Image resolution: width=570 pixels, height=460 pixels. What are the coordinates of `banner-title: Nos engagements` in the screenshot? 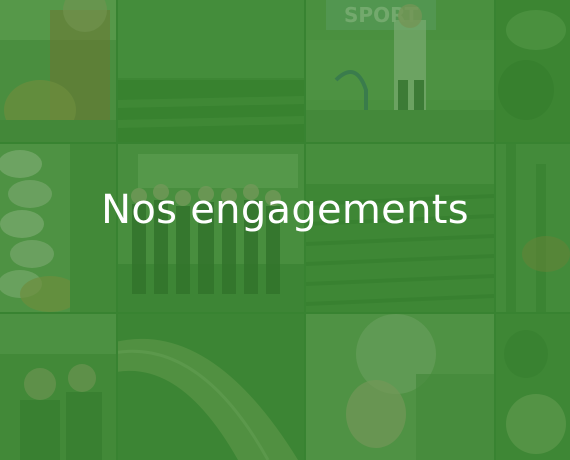 It's located at (285, 210).